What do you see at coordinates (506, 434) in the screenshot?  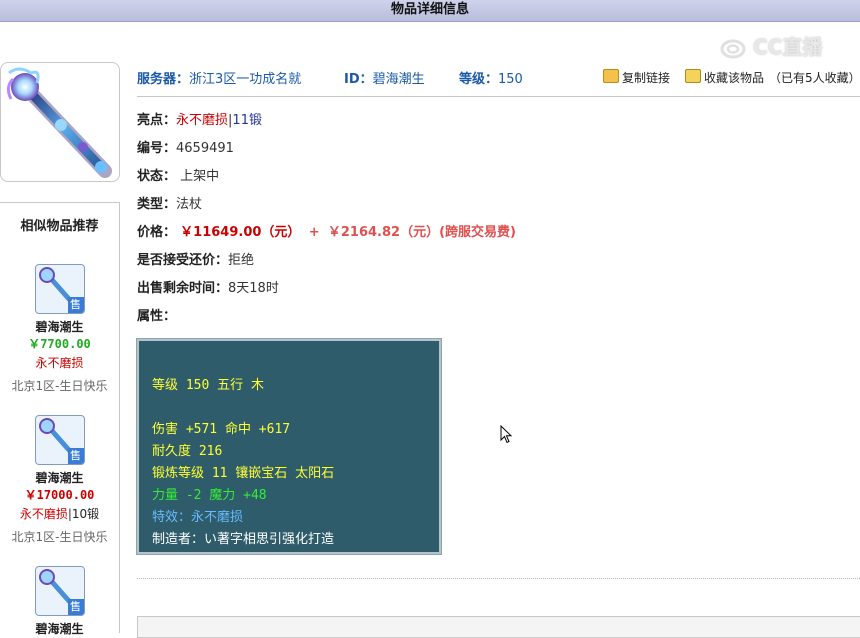 I see `mouse-cursor-icon` at bounding box center [506, 434].